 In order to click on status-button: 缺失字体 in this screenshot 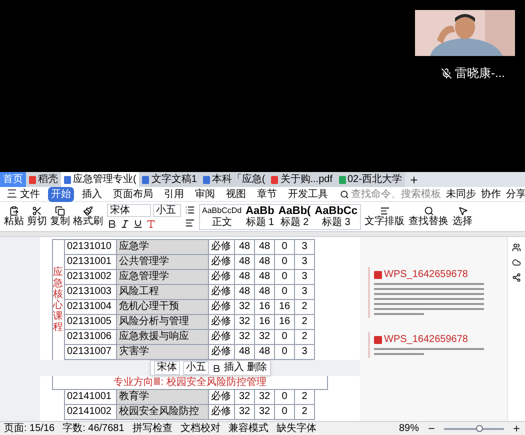, I will do `click(296, 428)`.